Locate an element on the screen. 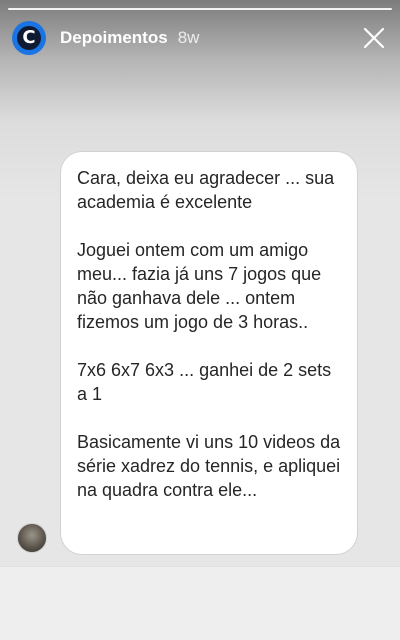  logo-letter: C is located at coordinates (29, 37).